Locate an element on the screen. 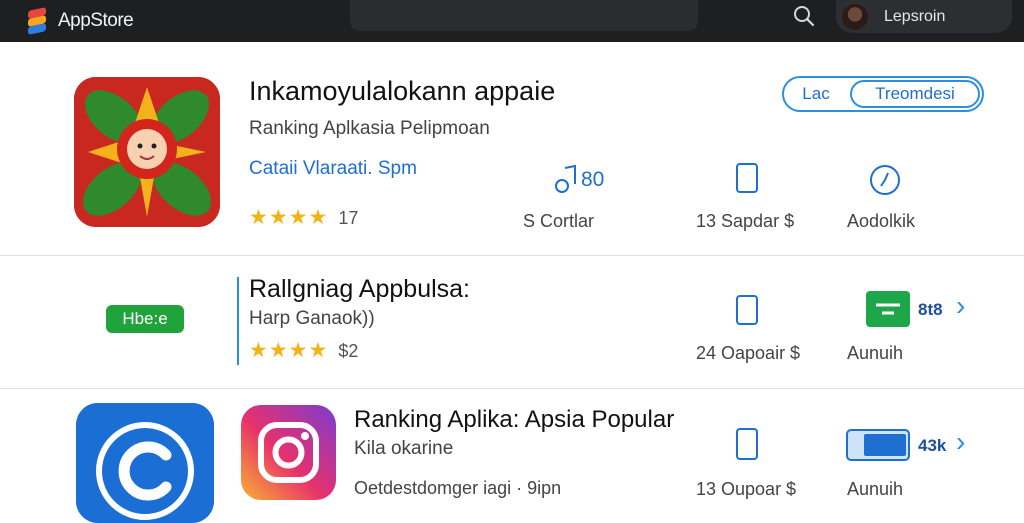  search-icon is located at coordinates (804, 16).